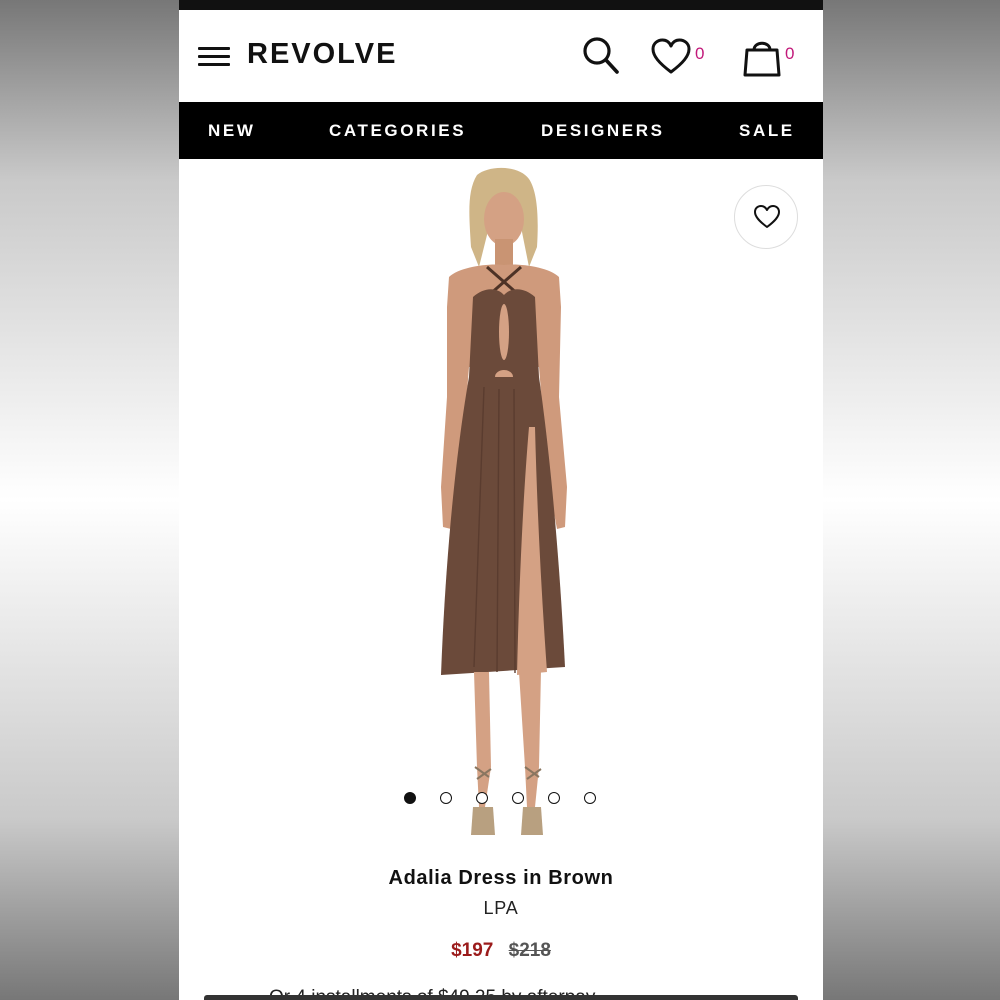  Describe the element at coordinates (762, 57) in the screenshot. I see `bag-icon` at that location.